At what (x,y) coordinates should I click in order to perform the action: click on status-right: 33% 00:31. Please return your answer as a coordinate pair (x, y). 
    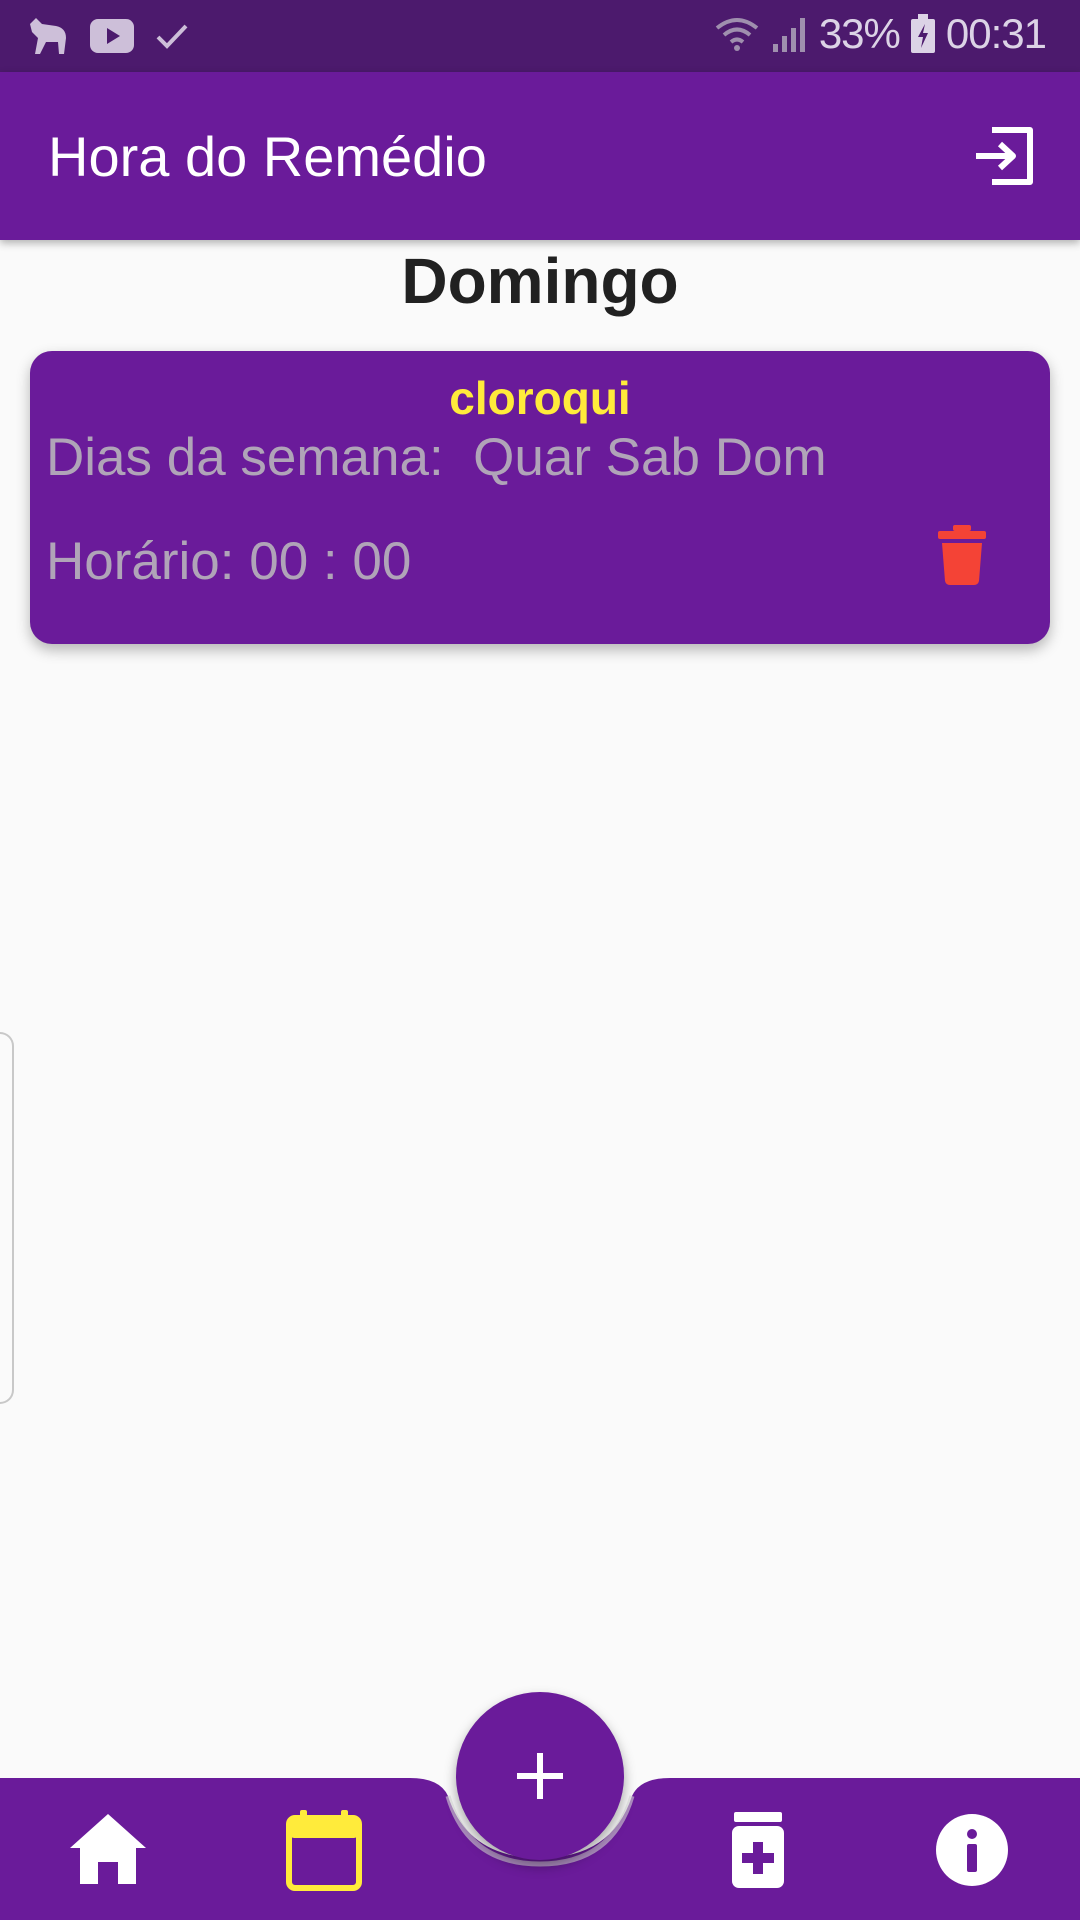
    Looking at the image, I should click on (880, 34).